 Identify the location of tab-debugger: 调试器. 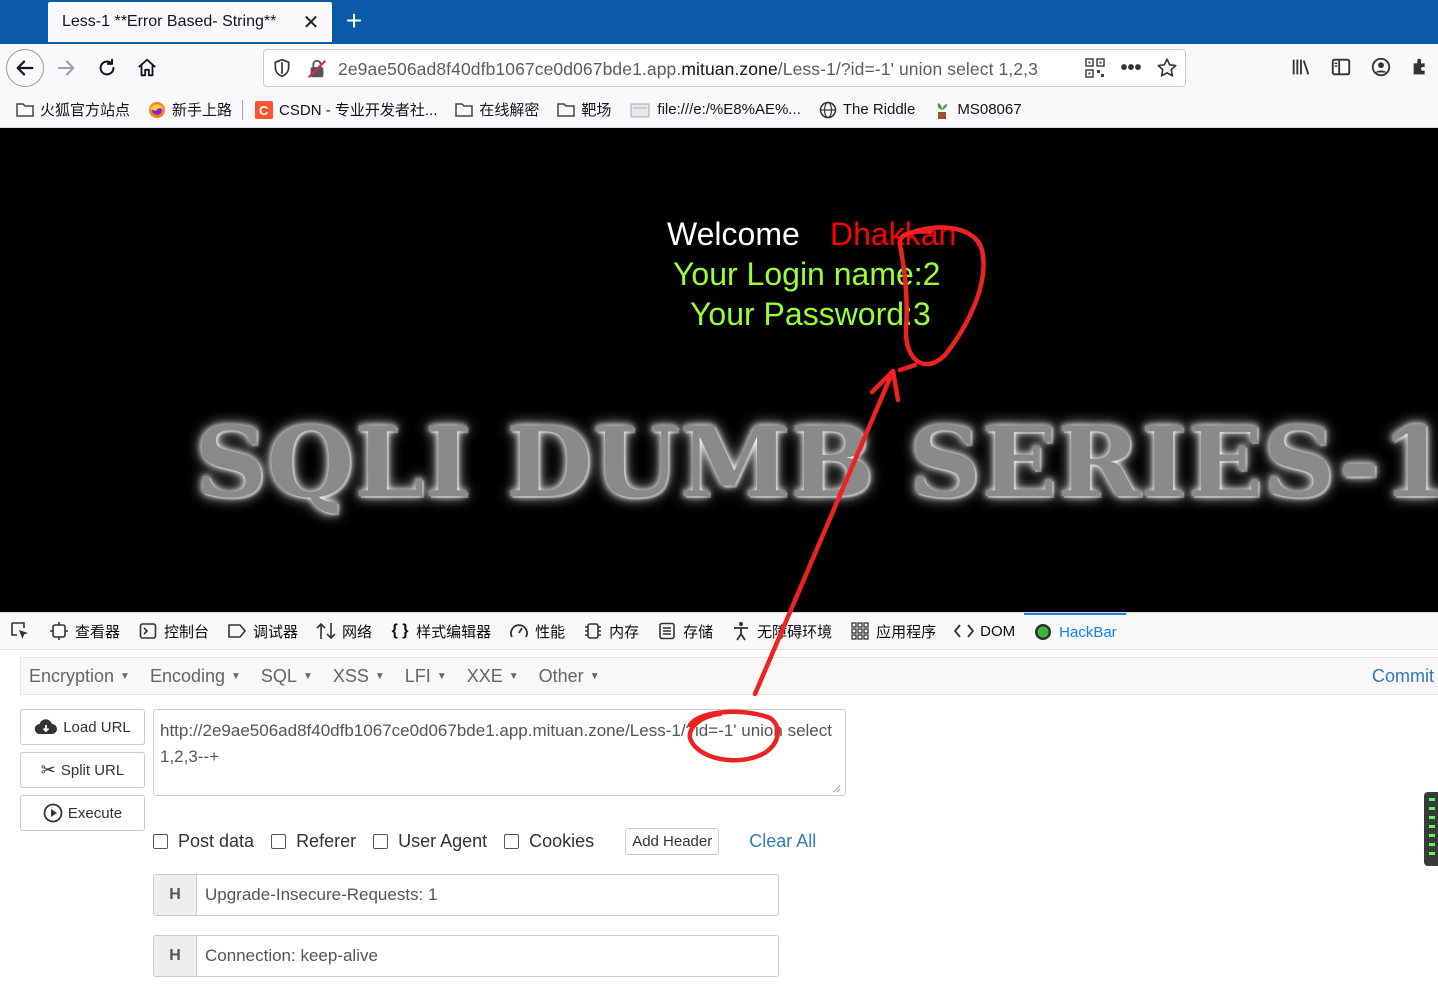
(262, 631).